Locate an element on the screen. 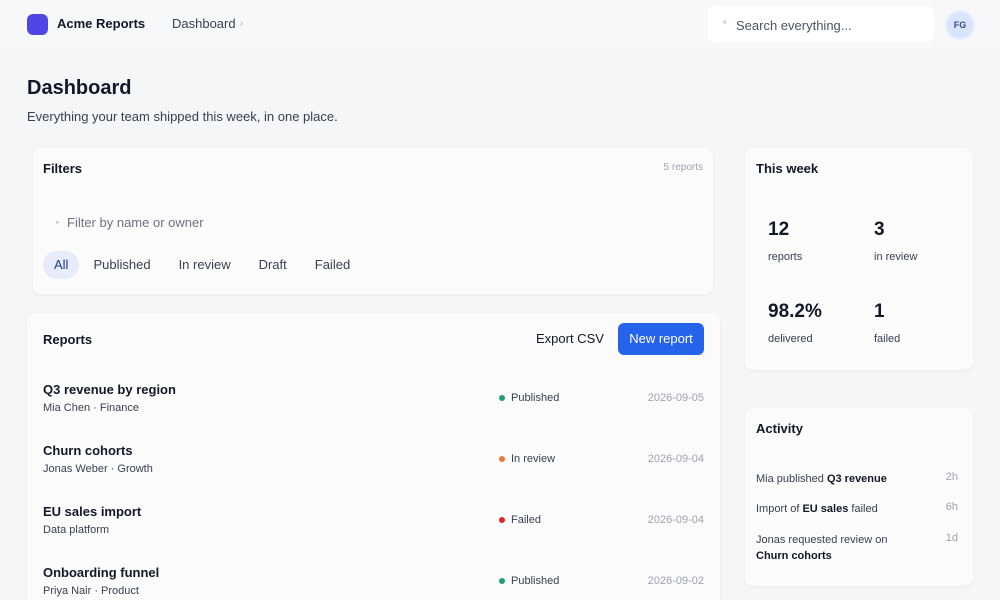  chevron-right-icon: › is located at coordinates (241, 23).